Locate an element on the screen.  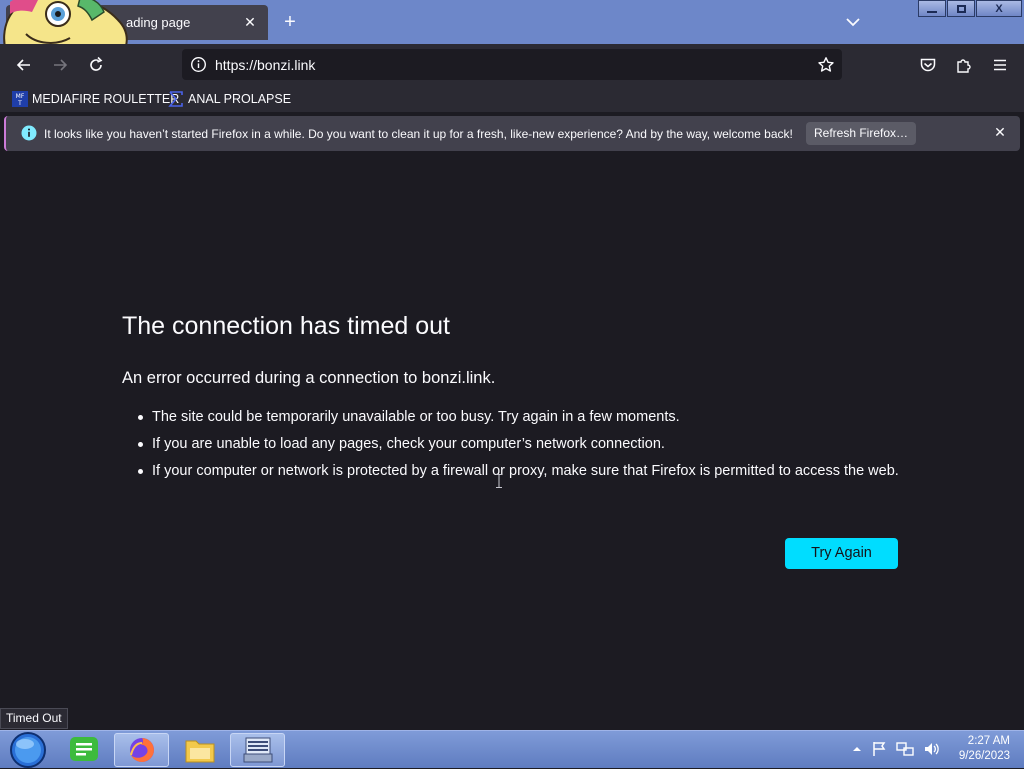
bookmarks-toolbar: MF T MEDIAFIRE ROULETTER ANAL PROLAPSE is located at coordinates (512, 99).